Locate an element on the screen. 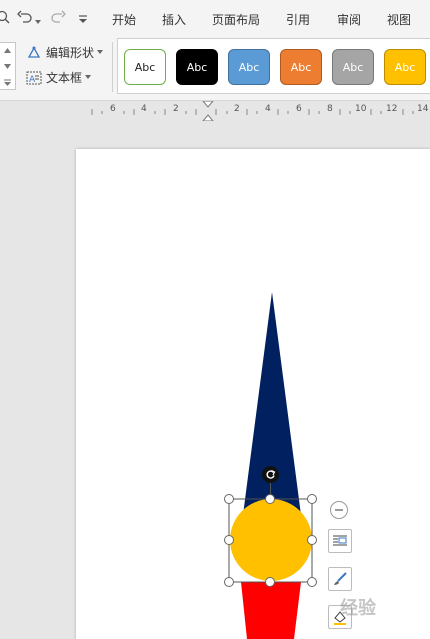 The image size is (430, 639). resize-handle-top-right is located at coordinates (312, 499).